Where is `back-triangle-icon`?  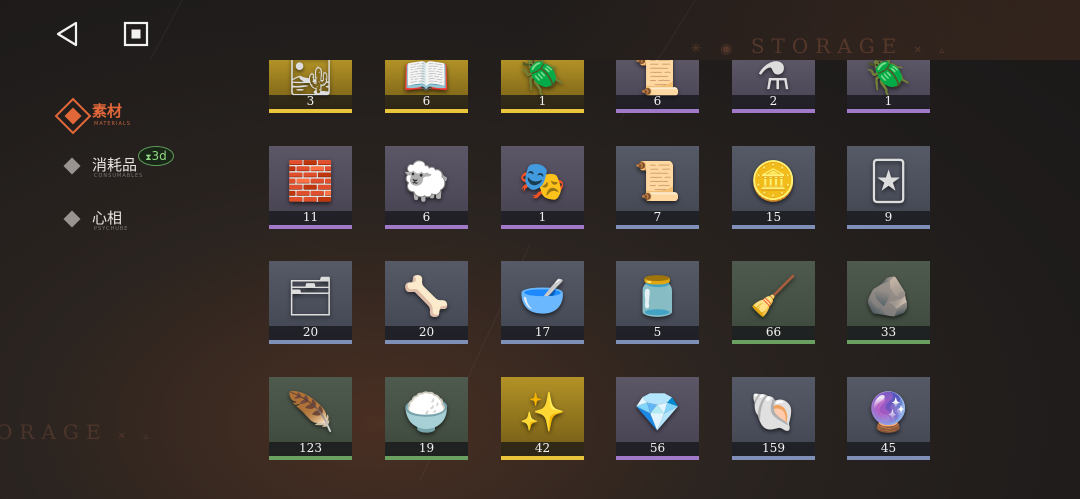 back-triangle-icon is located at coordinates (67, 34).